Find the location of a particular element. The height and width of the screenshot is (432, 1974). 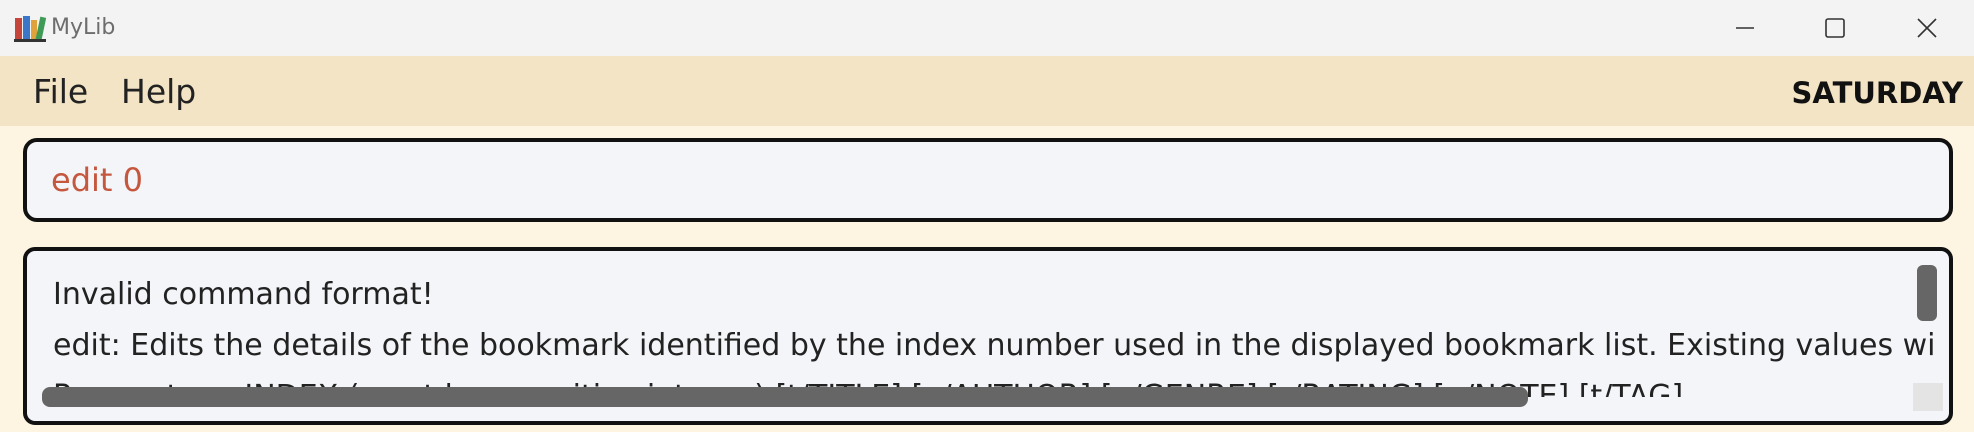

close-icon is located at coordinates (1927, 28).